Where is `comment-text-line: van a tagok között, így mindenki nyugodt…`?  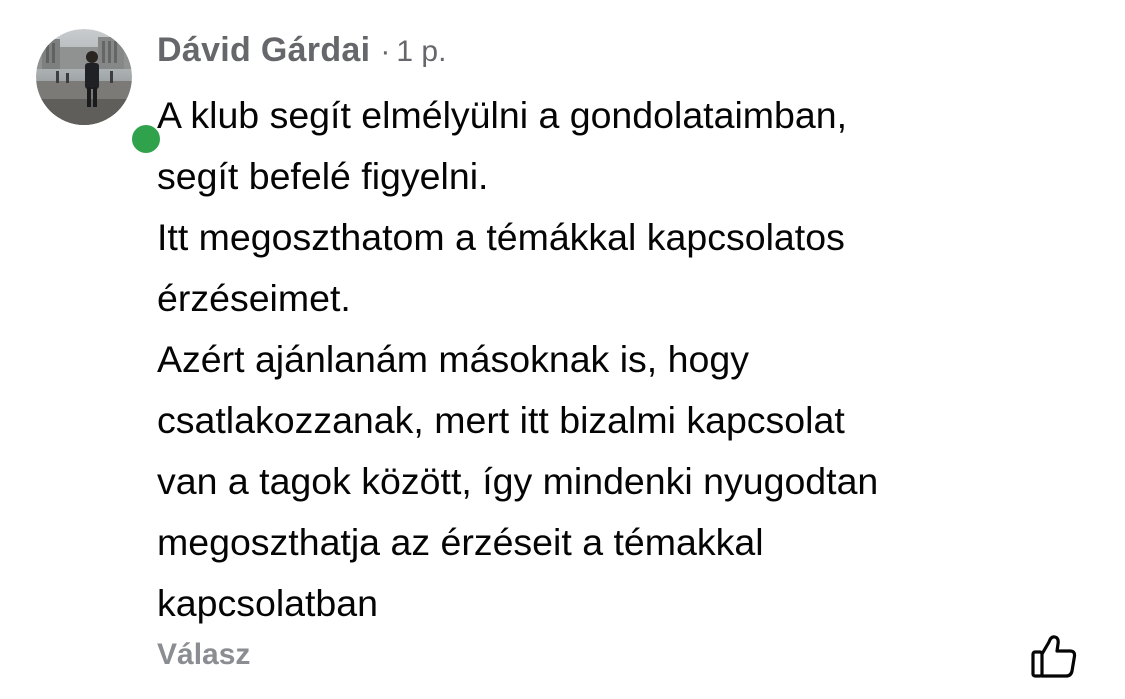 comment-text-line: van a tagok között, így mindenki nyugodt… is located at coordinates (518, 481).